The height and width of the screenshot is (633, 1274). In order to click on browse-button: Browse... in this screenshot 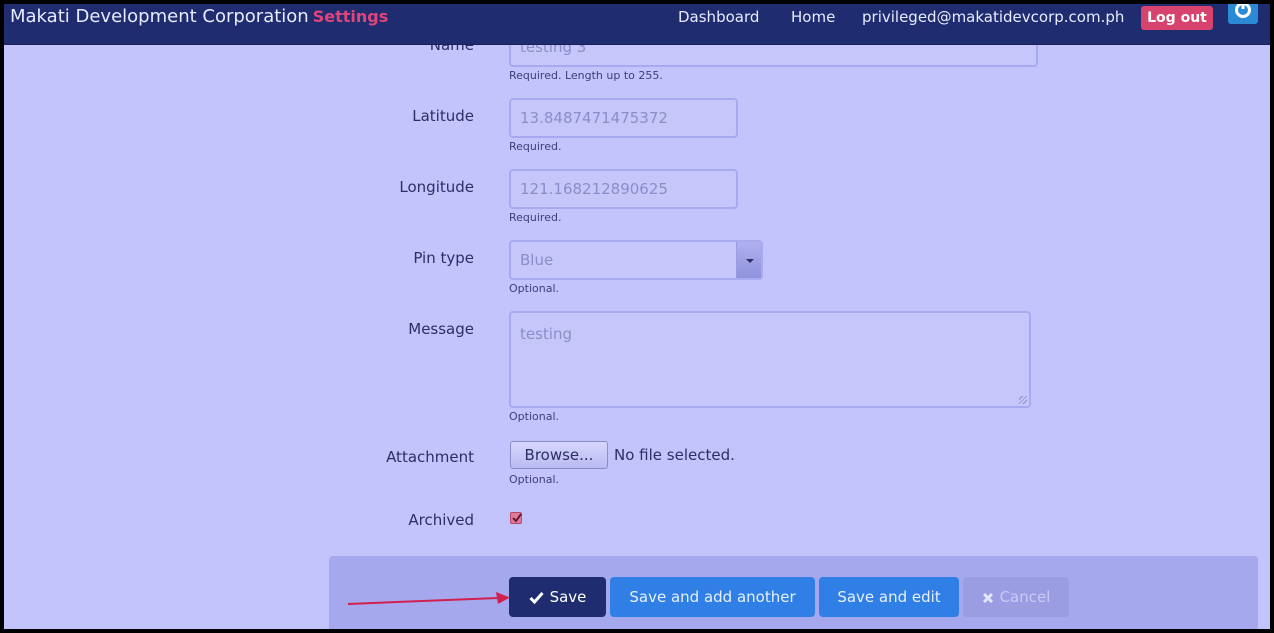, I will do `click(559, 455)`.